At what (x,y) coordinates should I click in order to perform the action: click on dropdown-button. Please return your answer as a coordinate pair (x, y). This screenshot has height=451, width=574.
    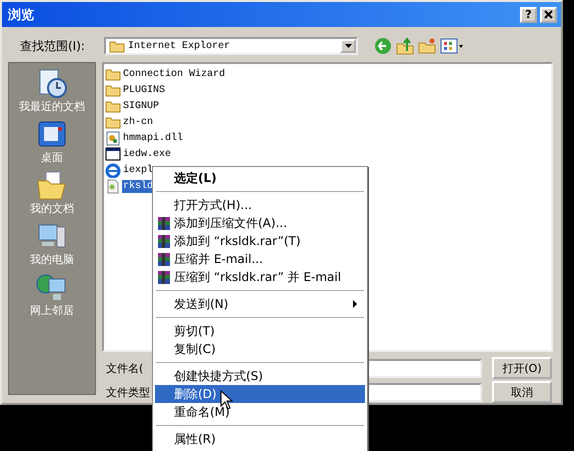
    Looking at the image, I should click on (348, 46).